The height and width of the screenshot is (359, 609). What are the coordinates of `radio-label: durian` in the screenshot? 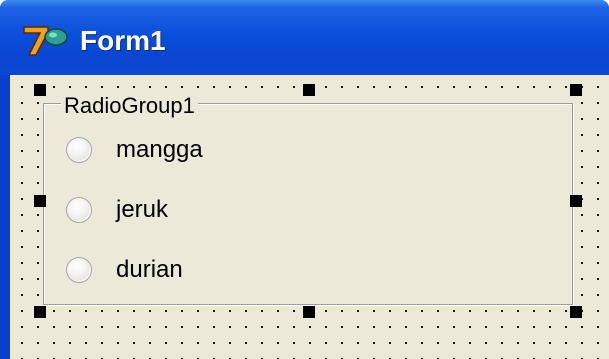 It's located at (149, 269).